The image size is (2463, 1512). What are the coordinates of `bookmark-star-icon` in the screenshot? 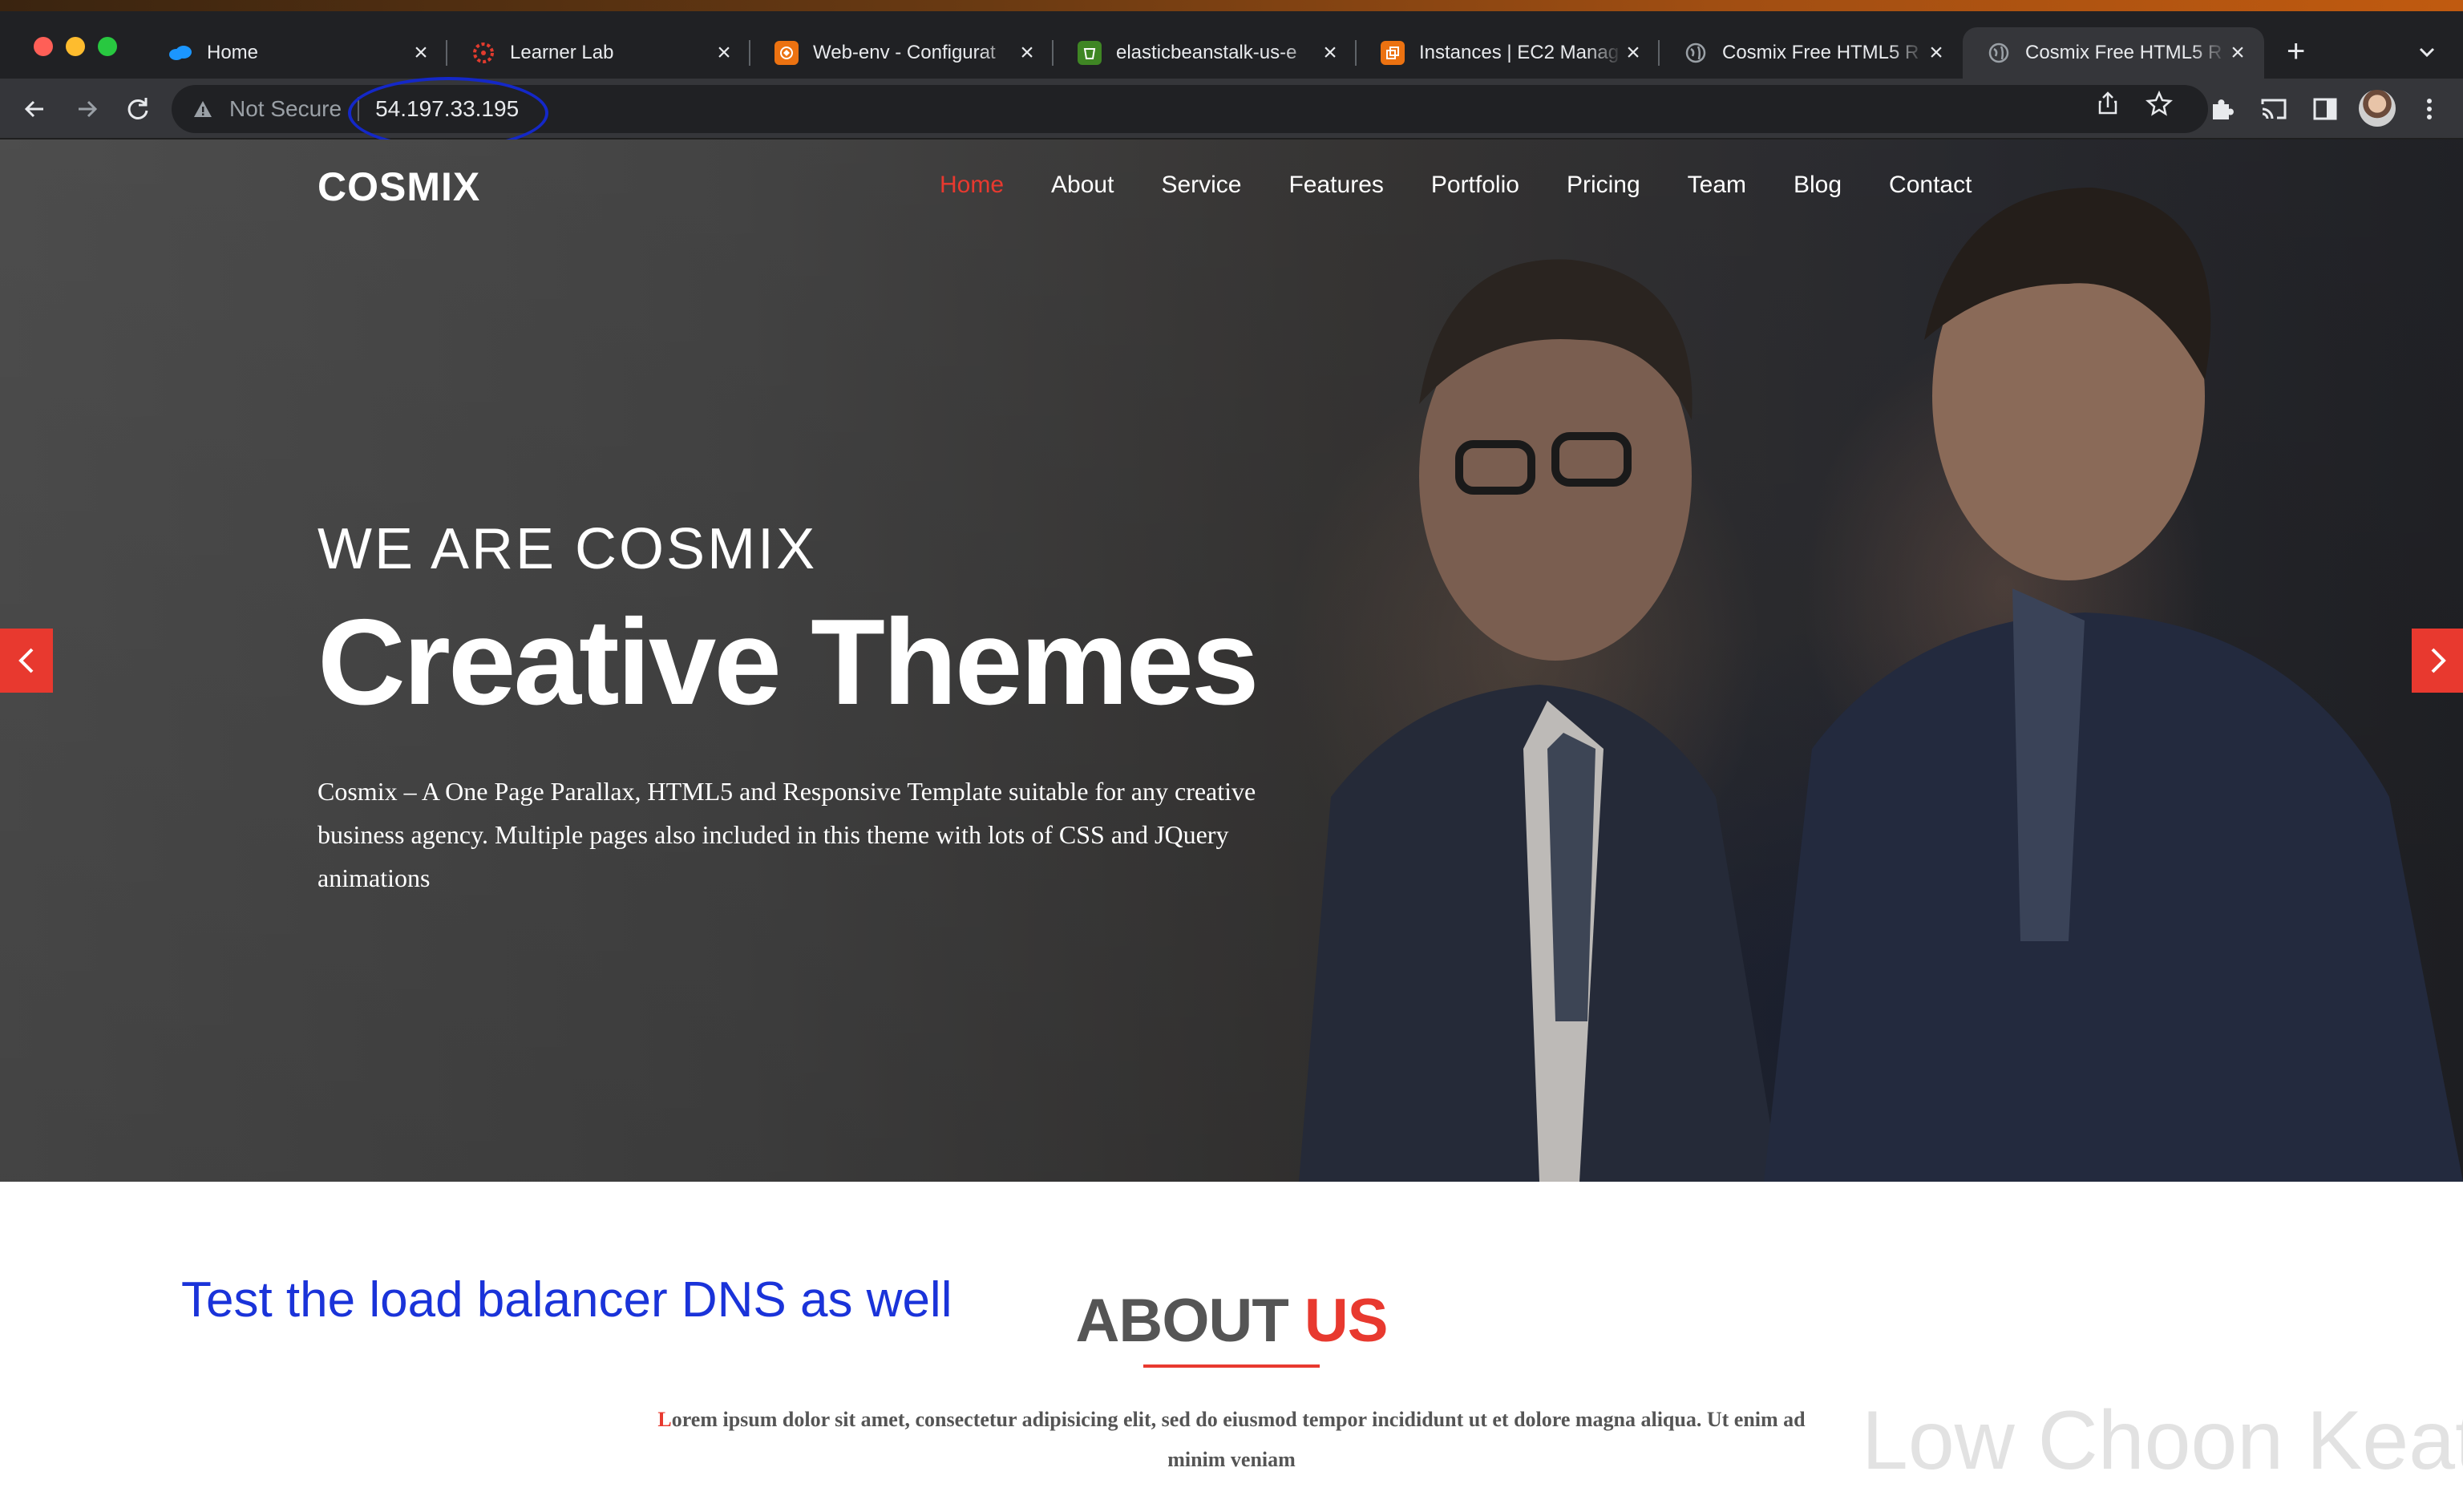 It's located at (2159, 103).